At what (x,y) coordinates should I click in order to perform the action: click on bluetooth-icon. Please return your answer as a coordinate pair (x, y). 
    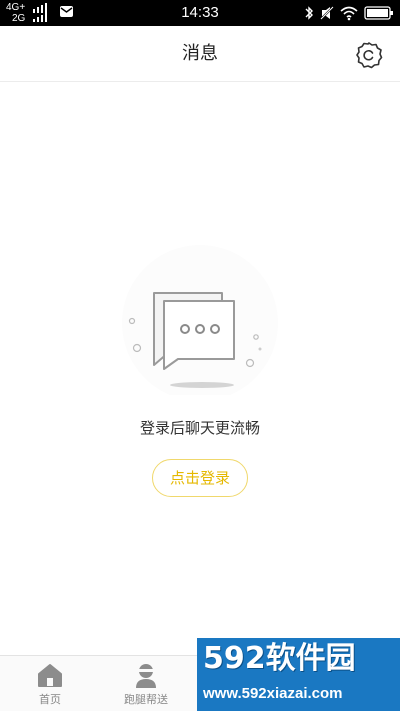
    Looking at the image, I should click on (309, 13).